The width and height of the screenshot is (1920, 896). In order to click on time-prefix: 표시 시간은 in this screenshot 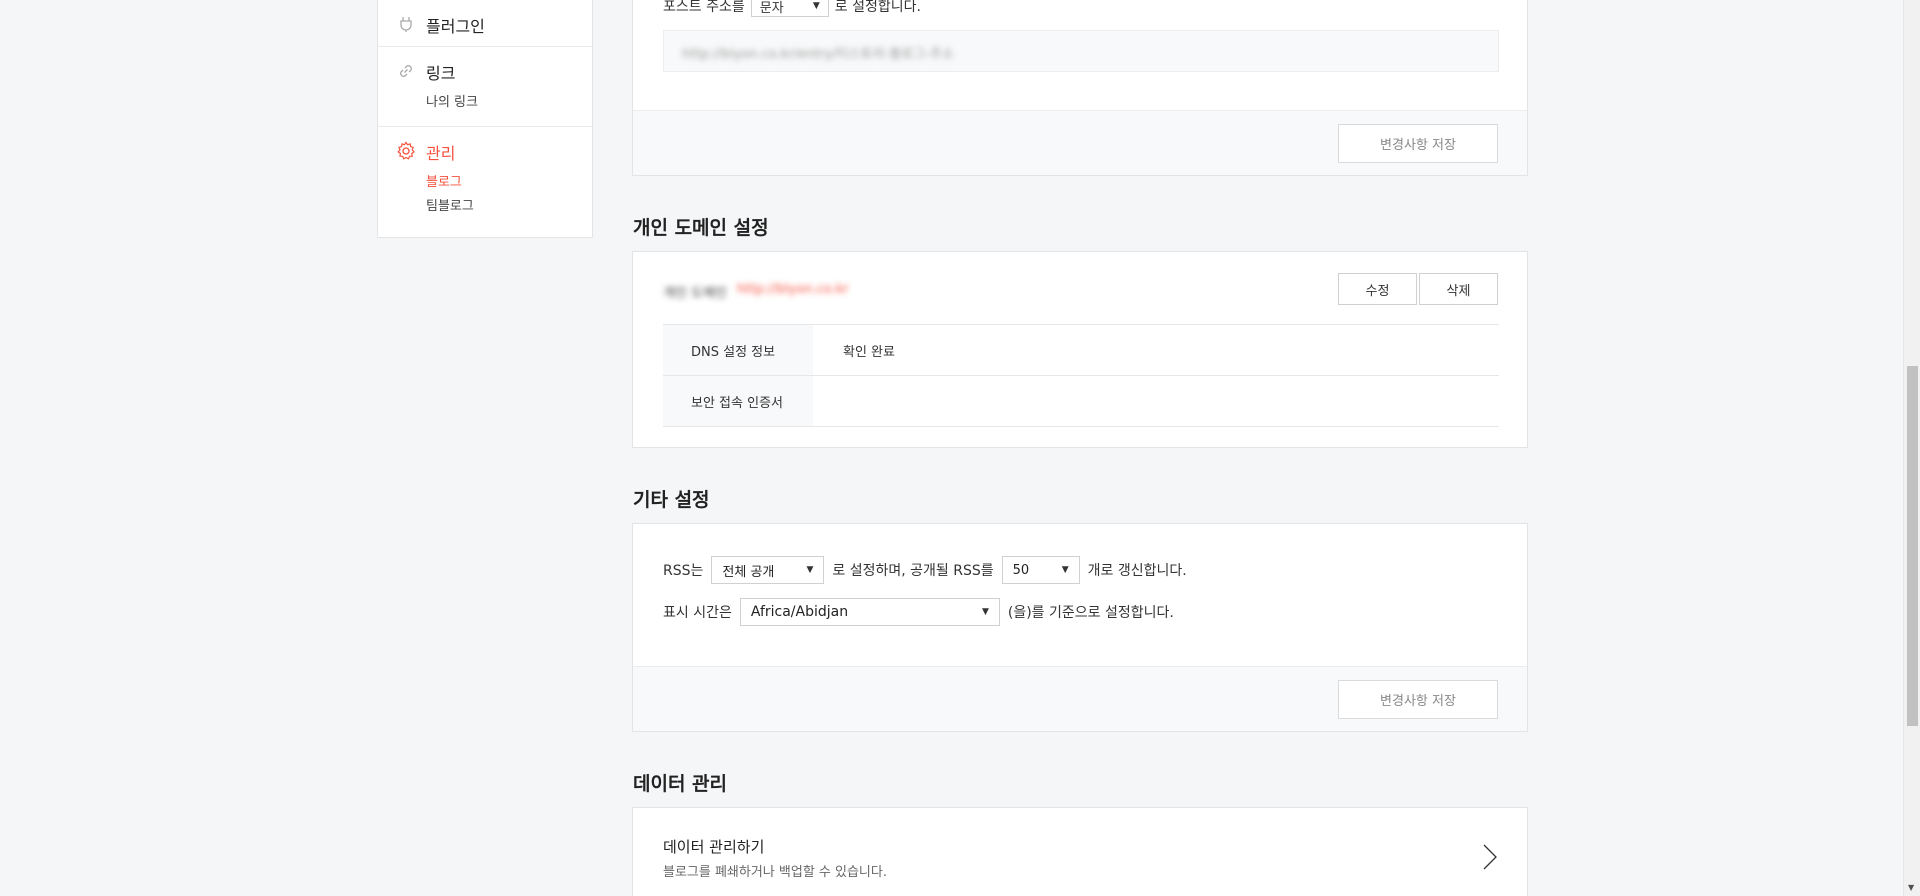, I will do `click(697, 613)`.